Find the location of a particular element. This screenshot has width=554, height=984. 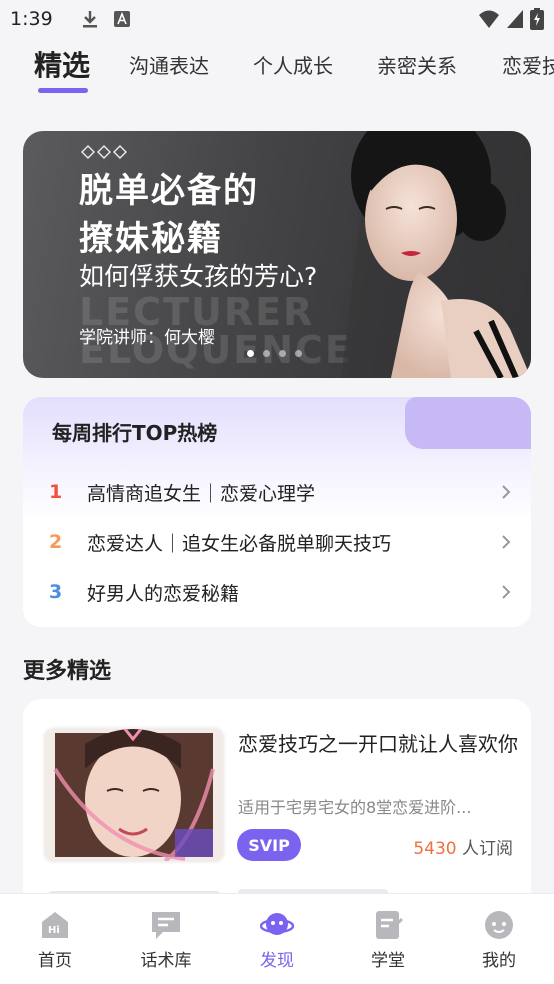

diamonds-decoration-icon is located at coordinates (104, 152).